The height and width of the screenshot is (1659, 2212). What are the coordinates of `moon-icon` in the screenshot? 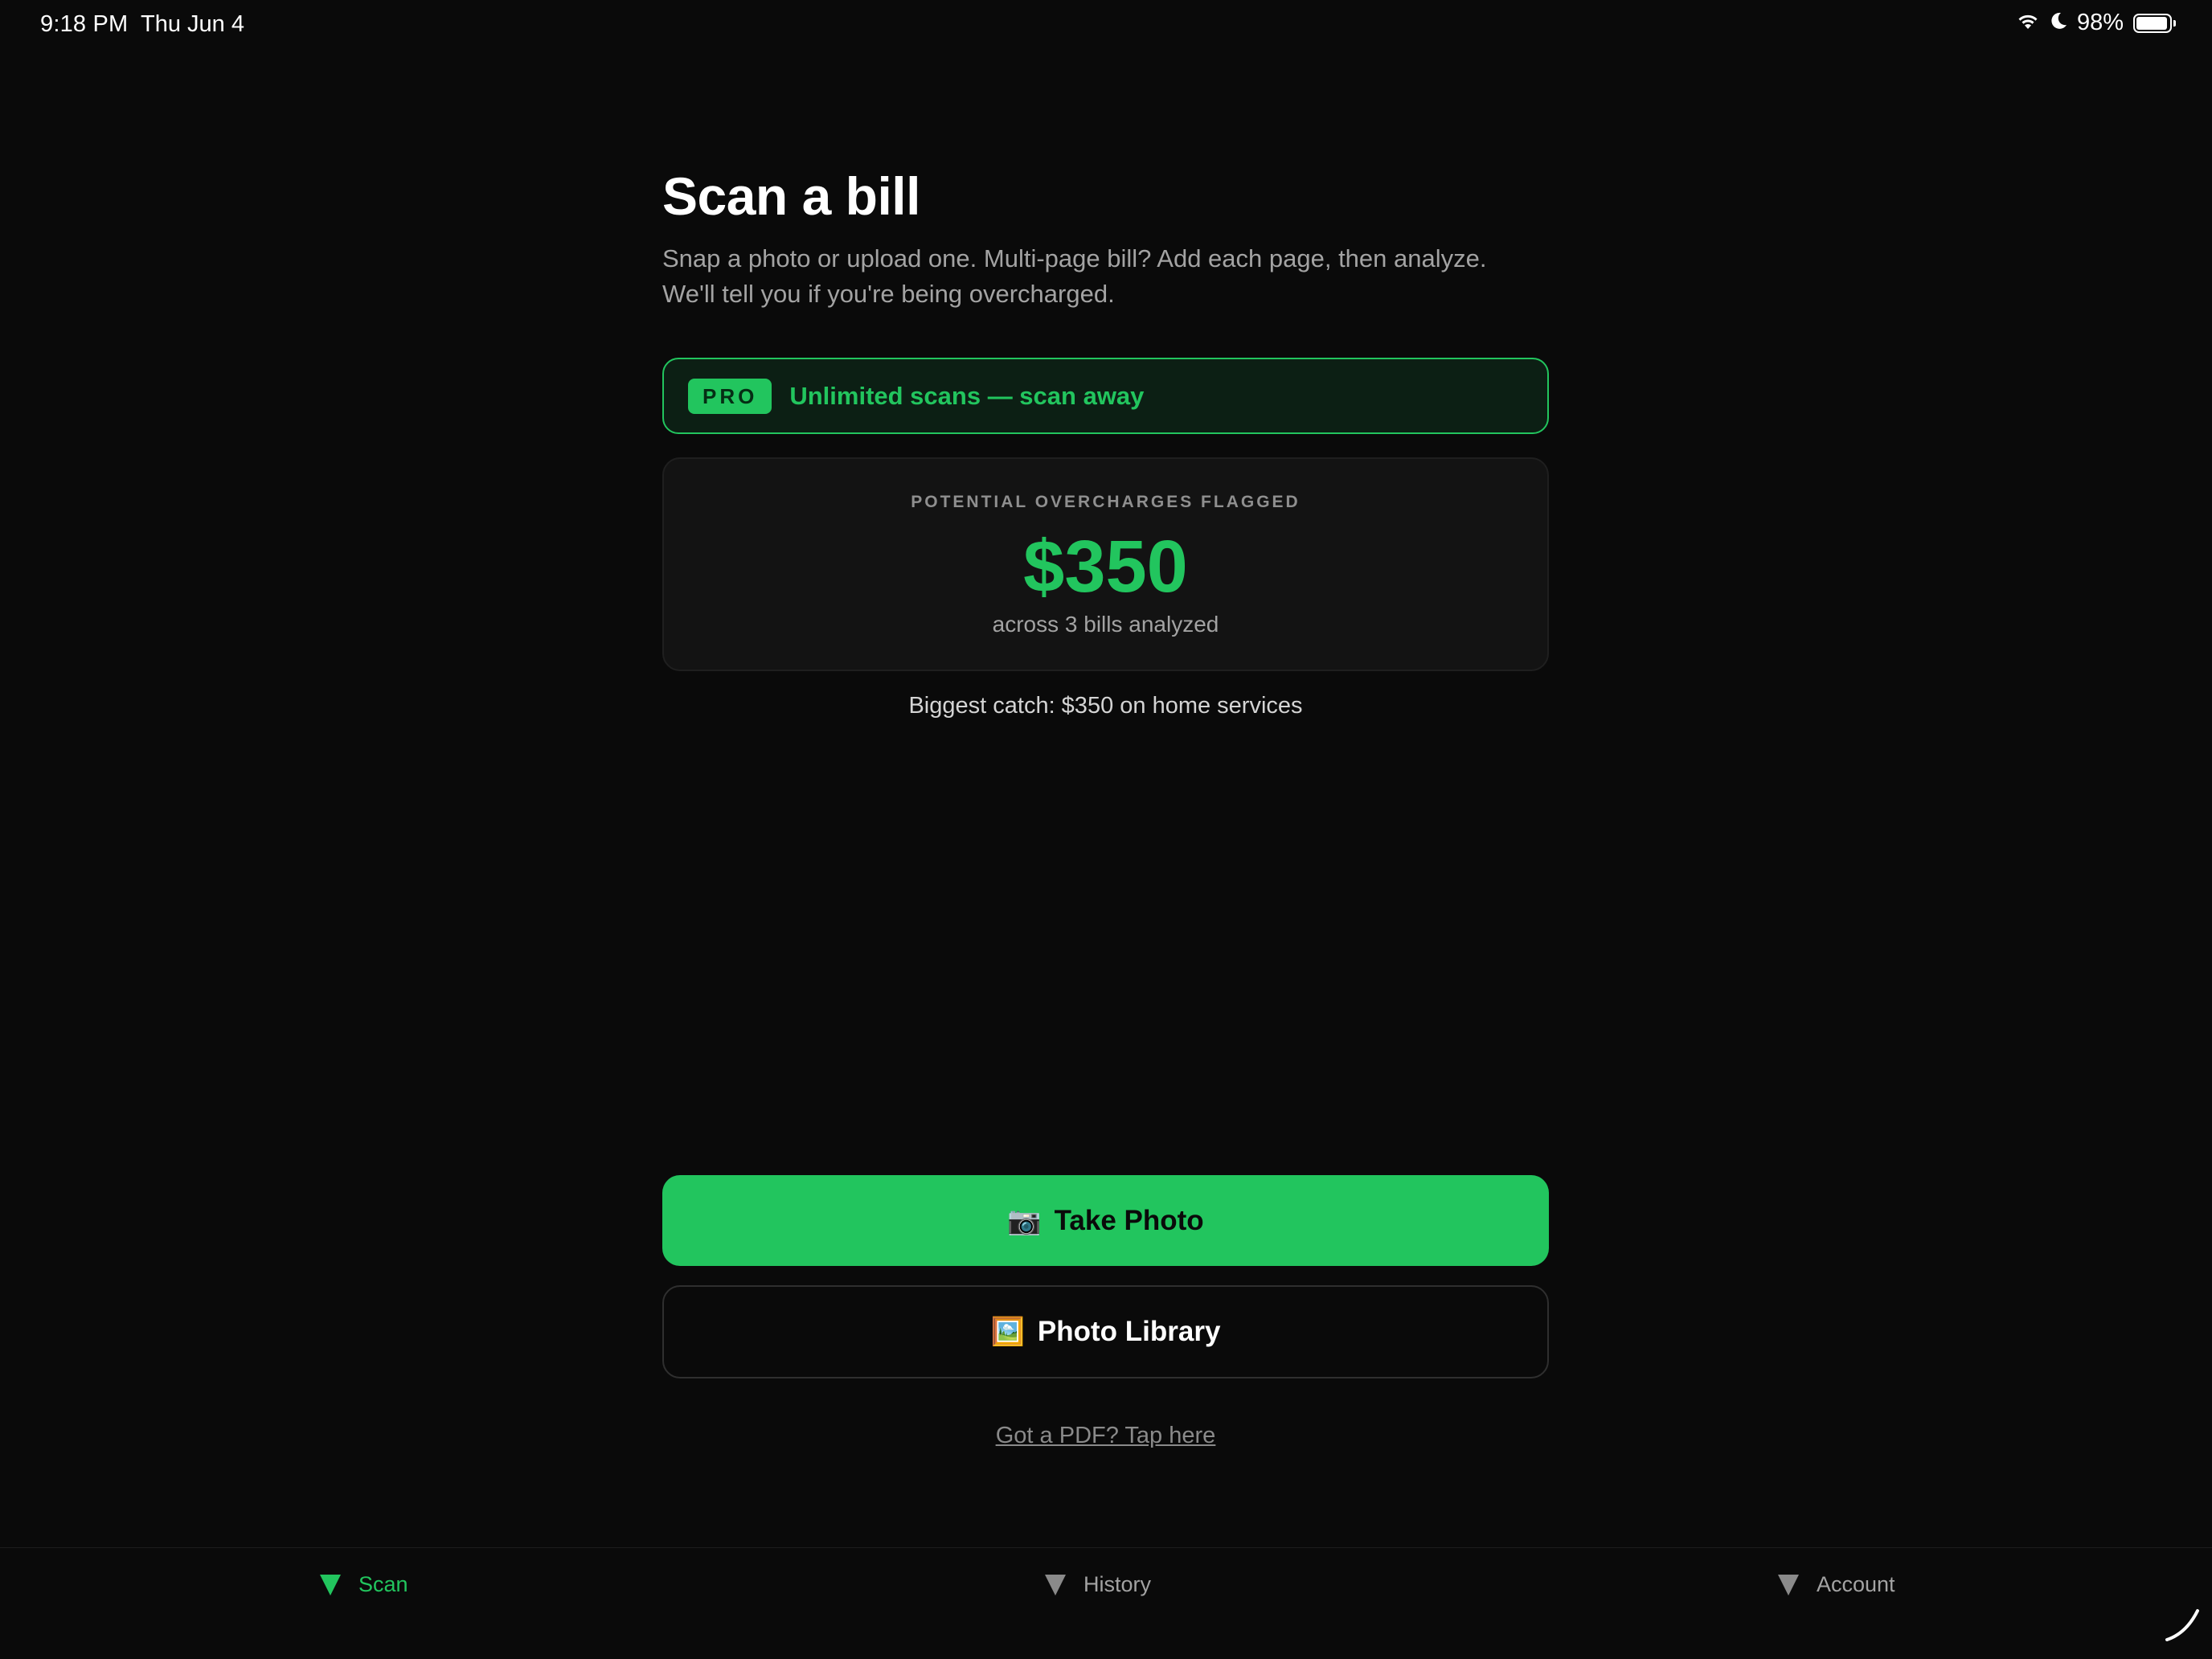 It's located at (2058, 23).